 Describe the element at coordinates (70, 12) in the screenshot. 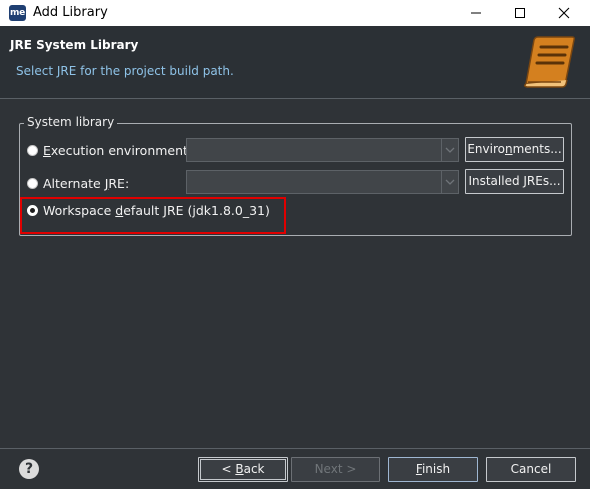

I see `window-title: Add Library` at that location.